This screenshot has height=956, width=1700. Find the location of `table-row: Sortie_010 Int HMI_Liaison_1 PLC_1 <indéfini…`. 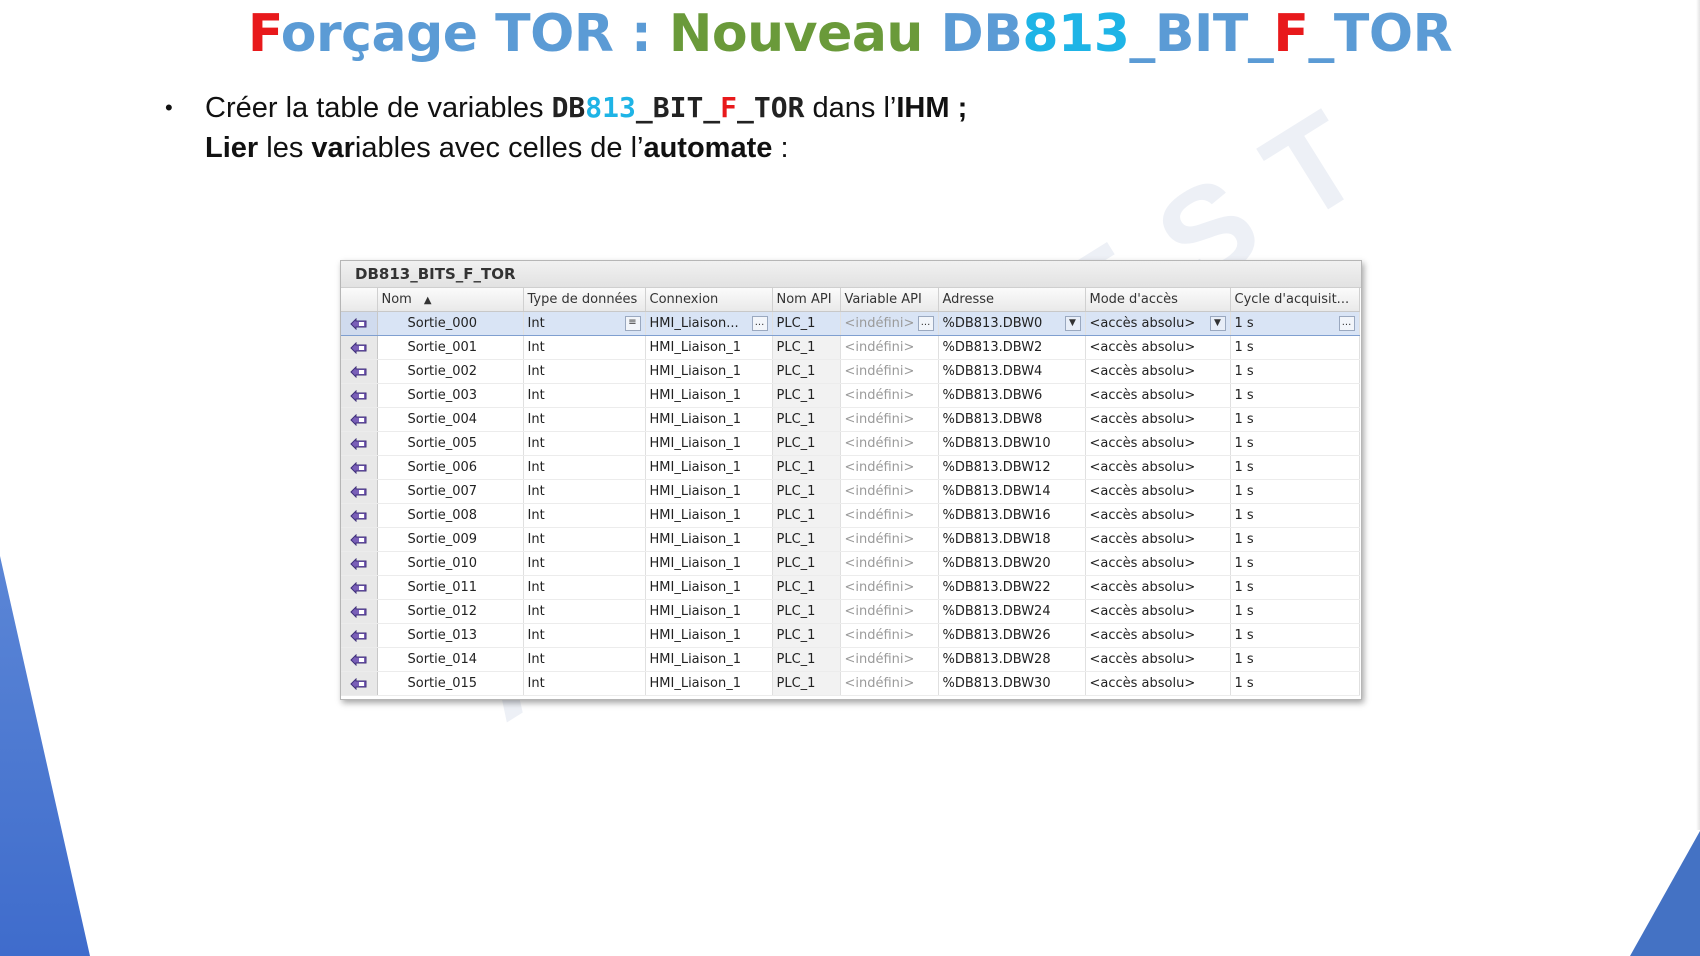

table-row: Sortie_010 Int HMI_Liaison_1 PLC_1 <indéfini… is located at coordinates (850, 563).